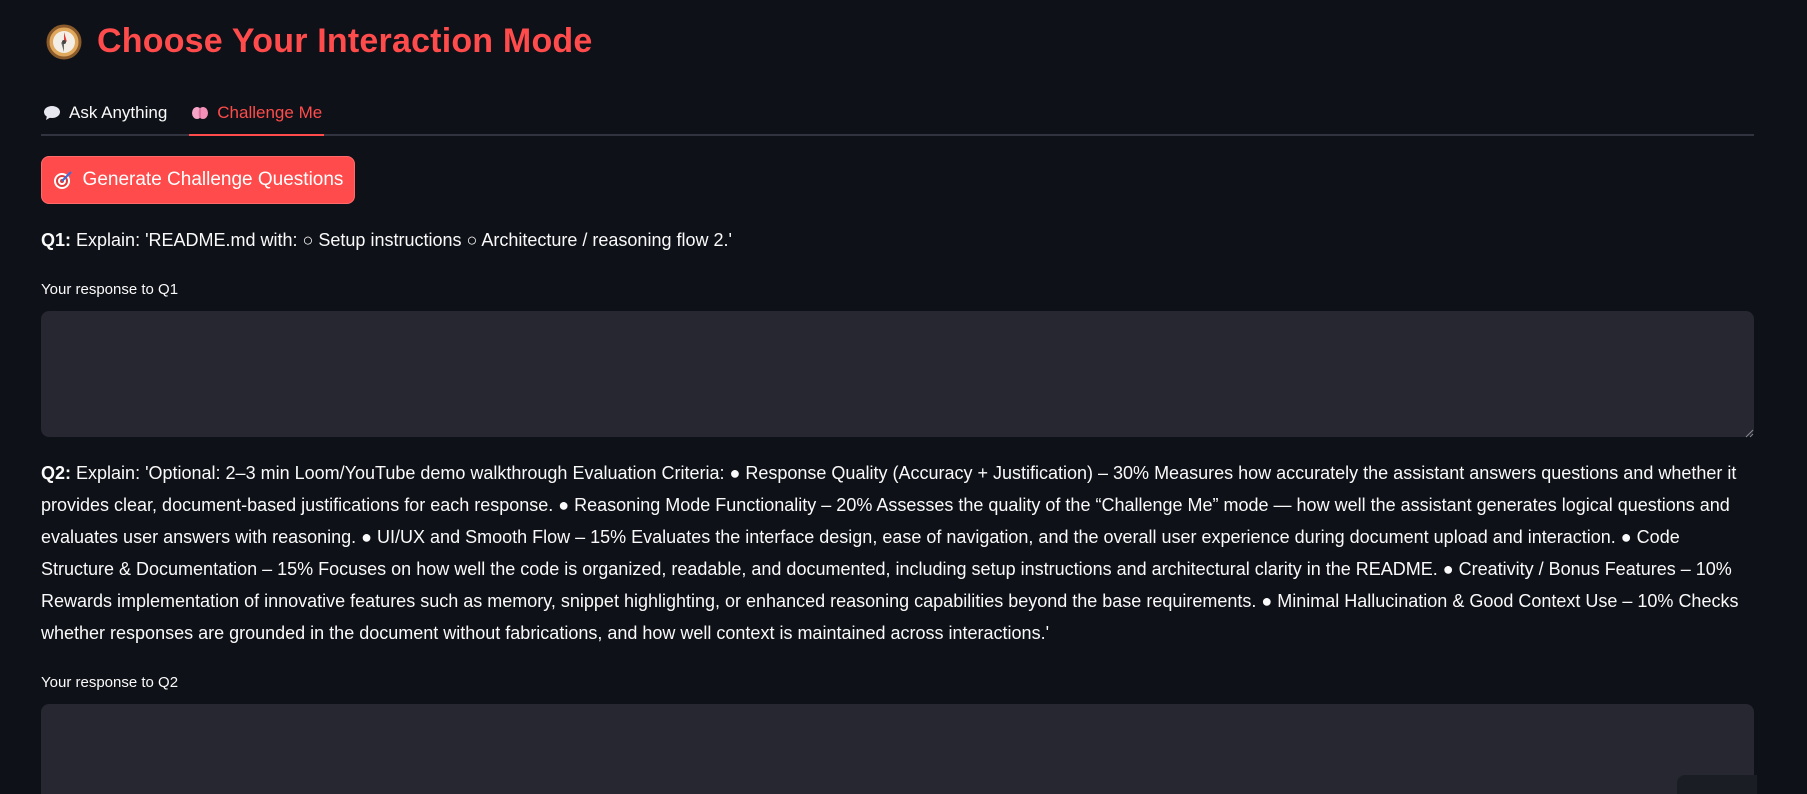 This screenshot has width=1807, height=794. I want to click on generate-button-label: Generate Challenge Questions, so click(213, 179).